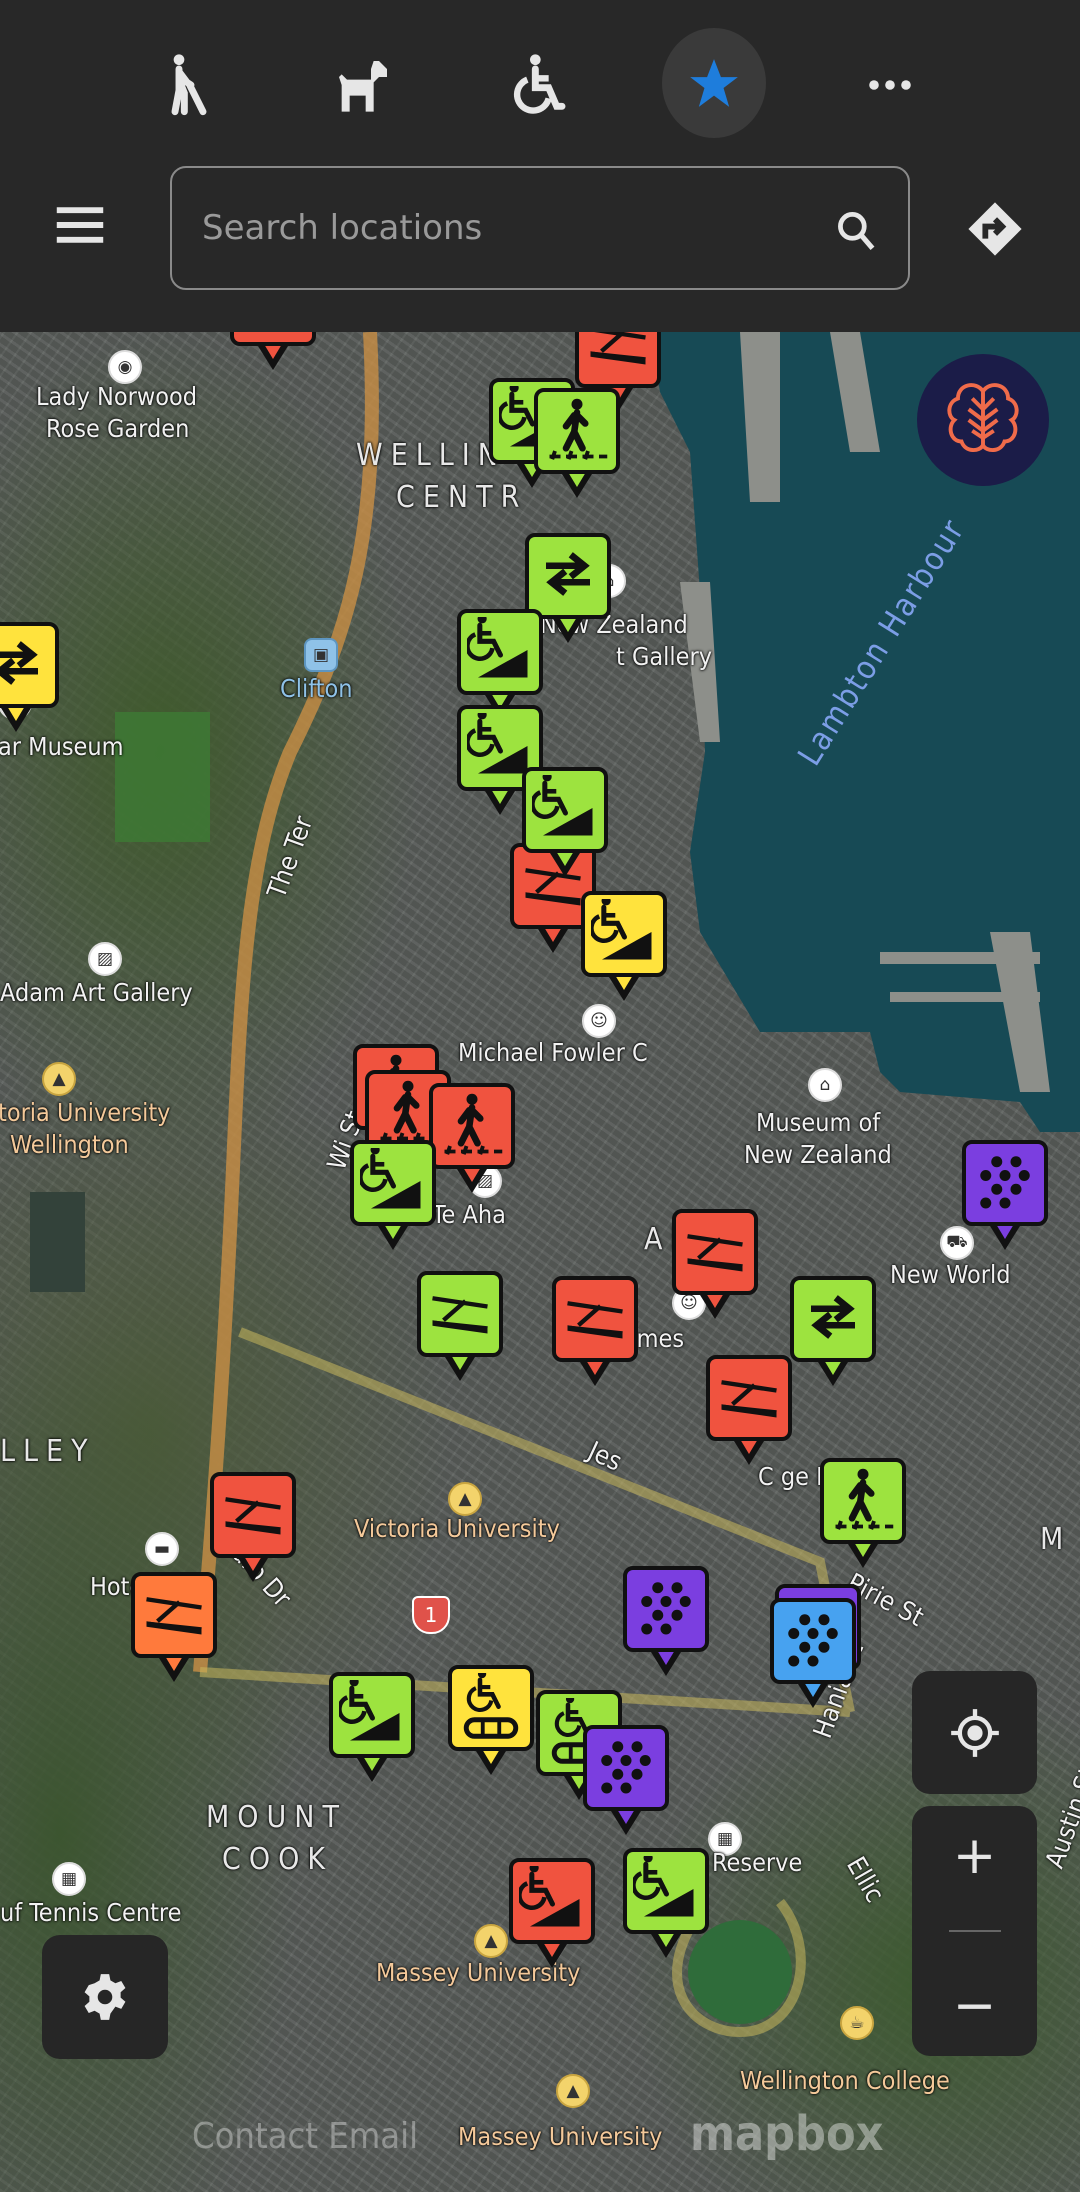 Image resolution: width=1080 pixels, height=2192 pixels. I want to click on theatre-poi-icon: ☺, so click(599, 1021).